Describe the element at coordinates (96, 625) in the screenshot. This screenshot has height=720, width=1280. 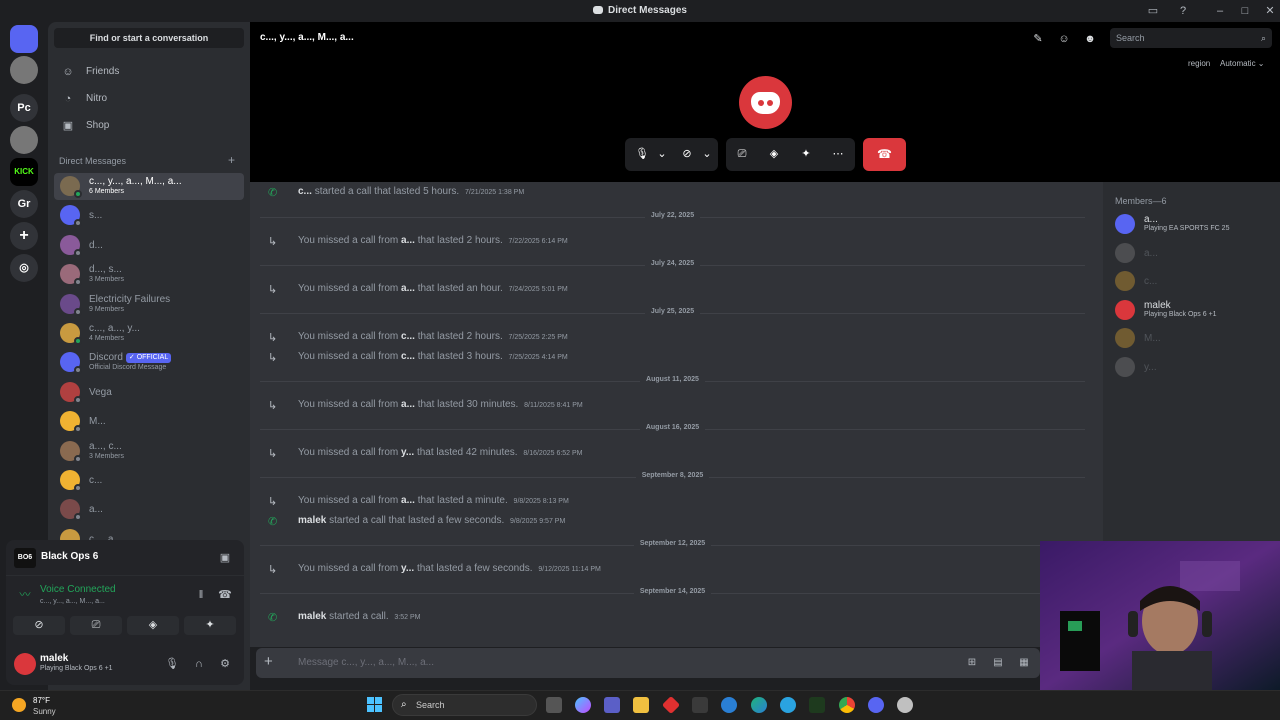
I see `screen-share-button: ⎚` at that location.